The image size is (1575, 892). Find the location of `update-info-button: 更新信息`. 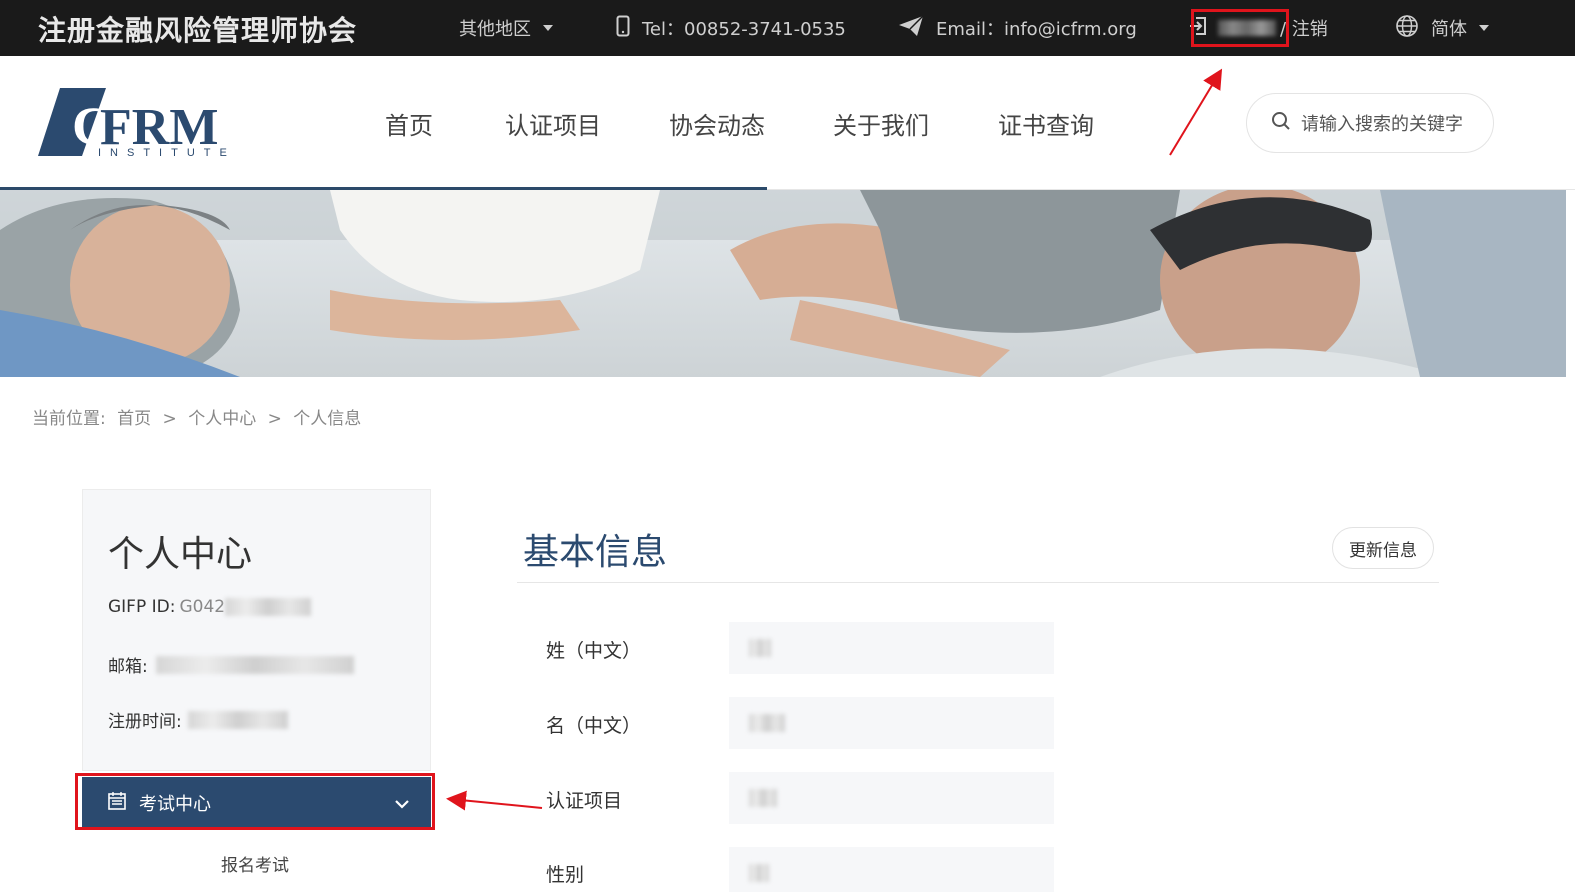

update-info-button: 更新信息 is located at coordinates (1383, 548).